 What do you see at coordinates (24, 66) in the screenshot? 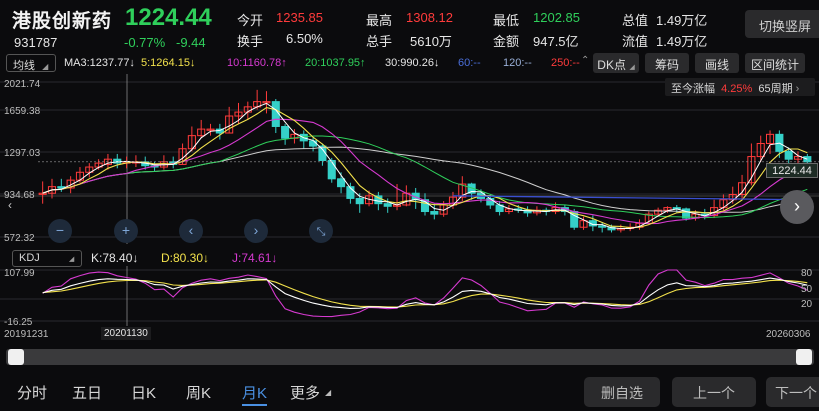
I see `ma-select-label: 均线` at bounding box center [24, 66].